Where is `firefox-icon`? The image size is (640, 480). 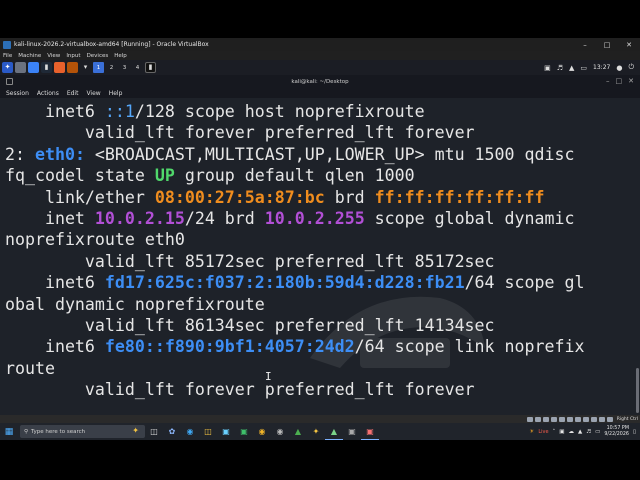
firefox-icon is located at coordinates (59, 67).